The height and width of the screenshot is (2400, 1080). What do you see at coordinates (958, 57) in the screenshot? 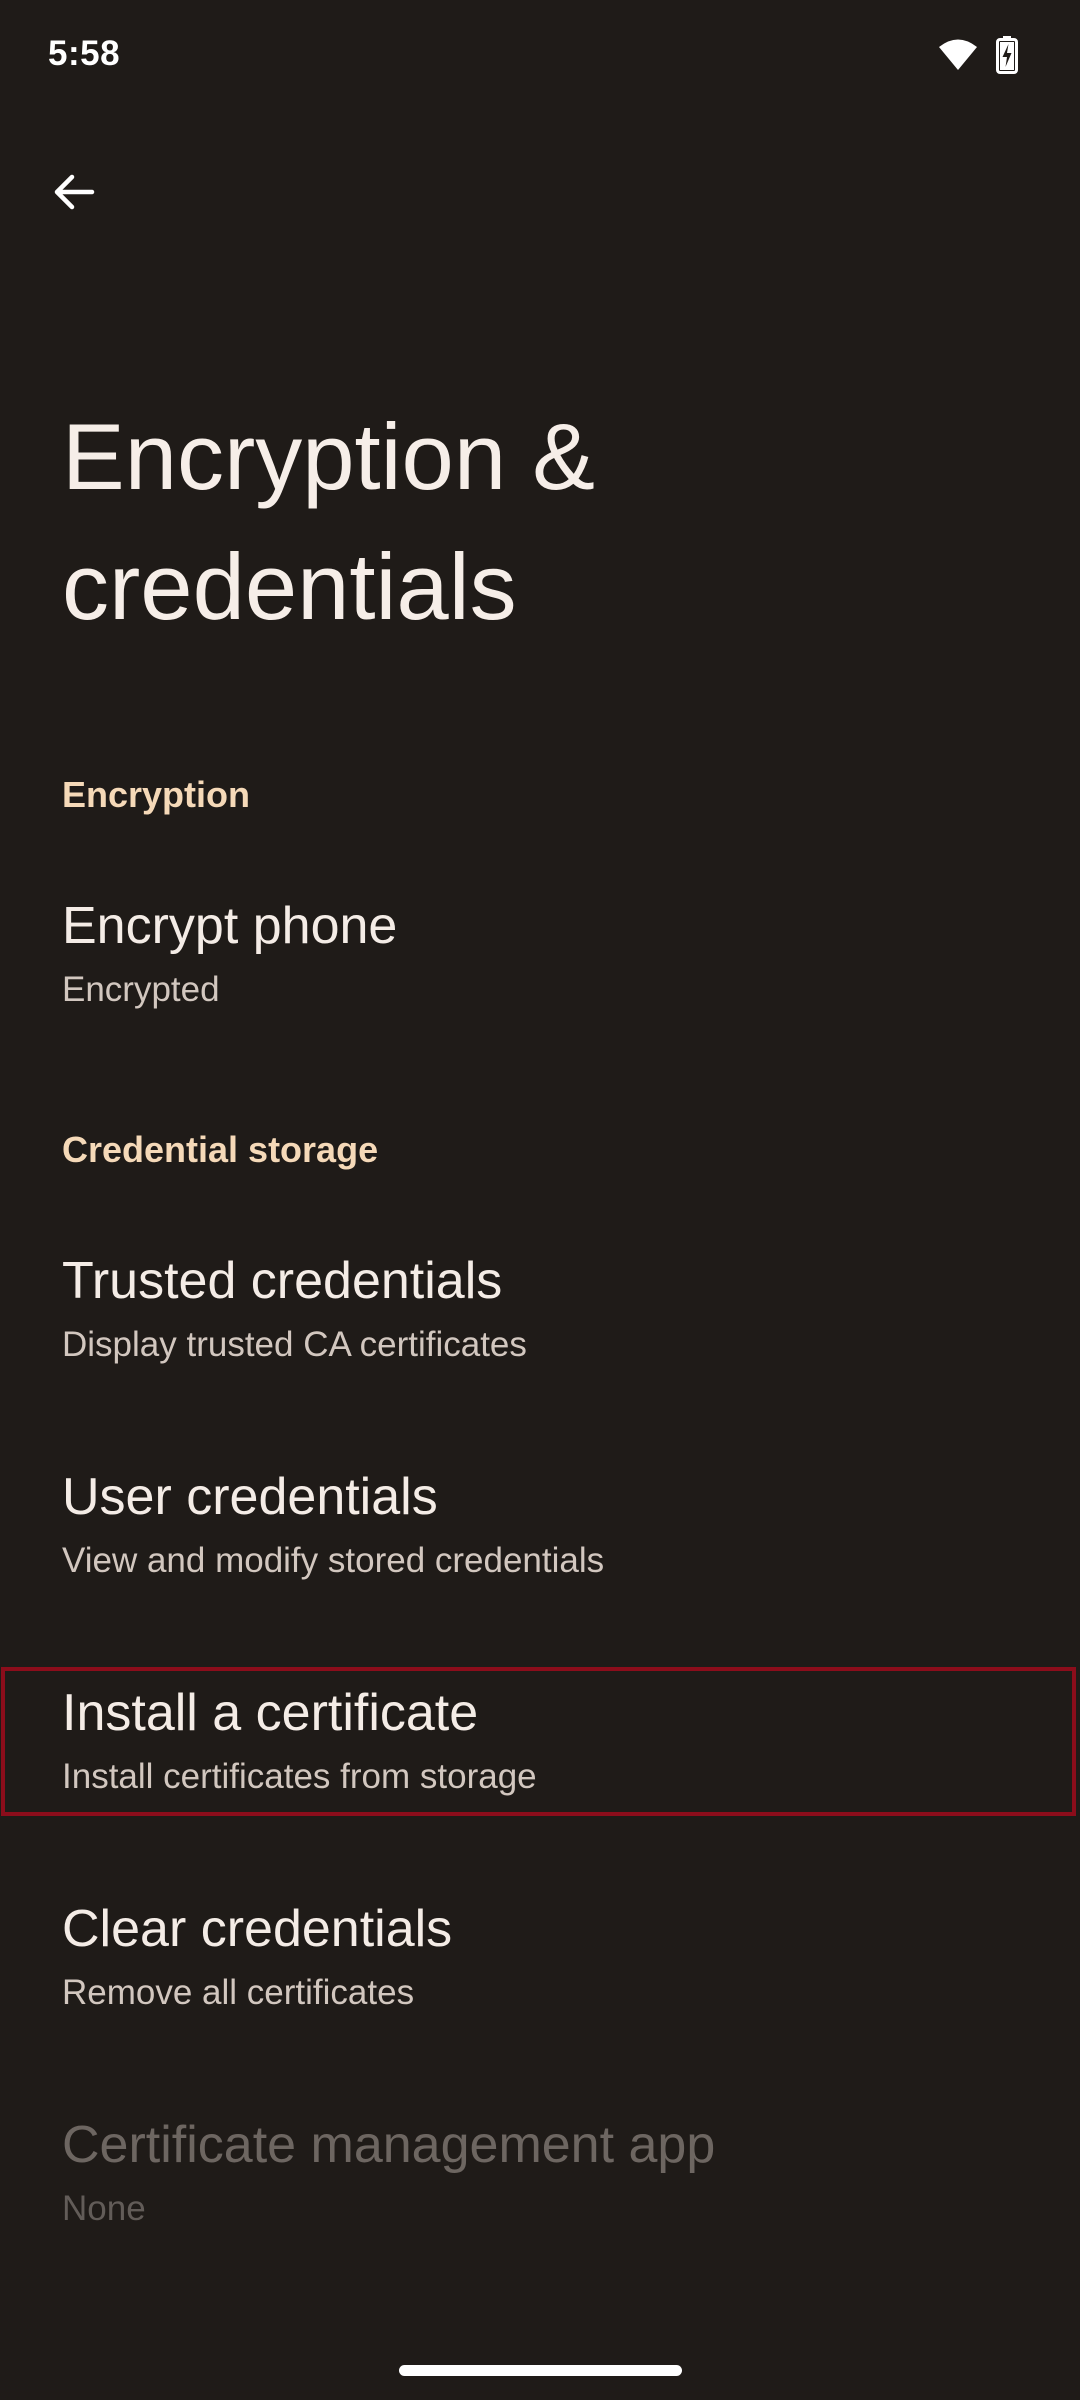
I see `wifi-icon` at bounding box center [958, 57].